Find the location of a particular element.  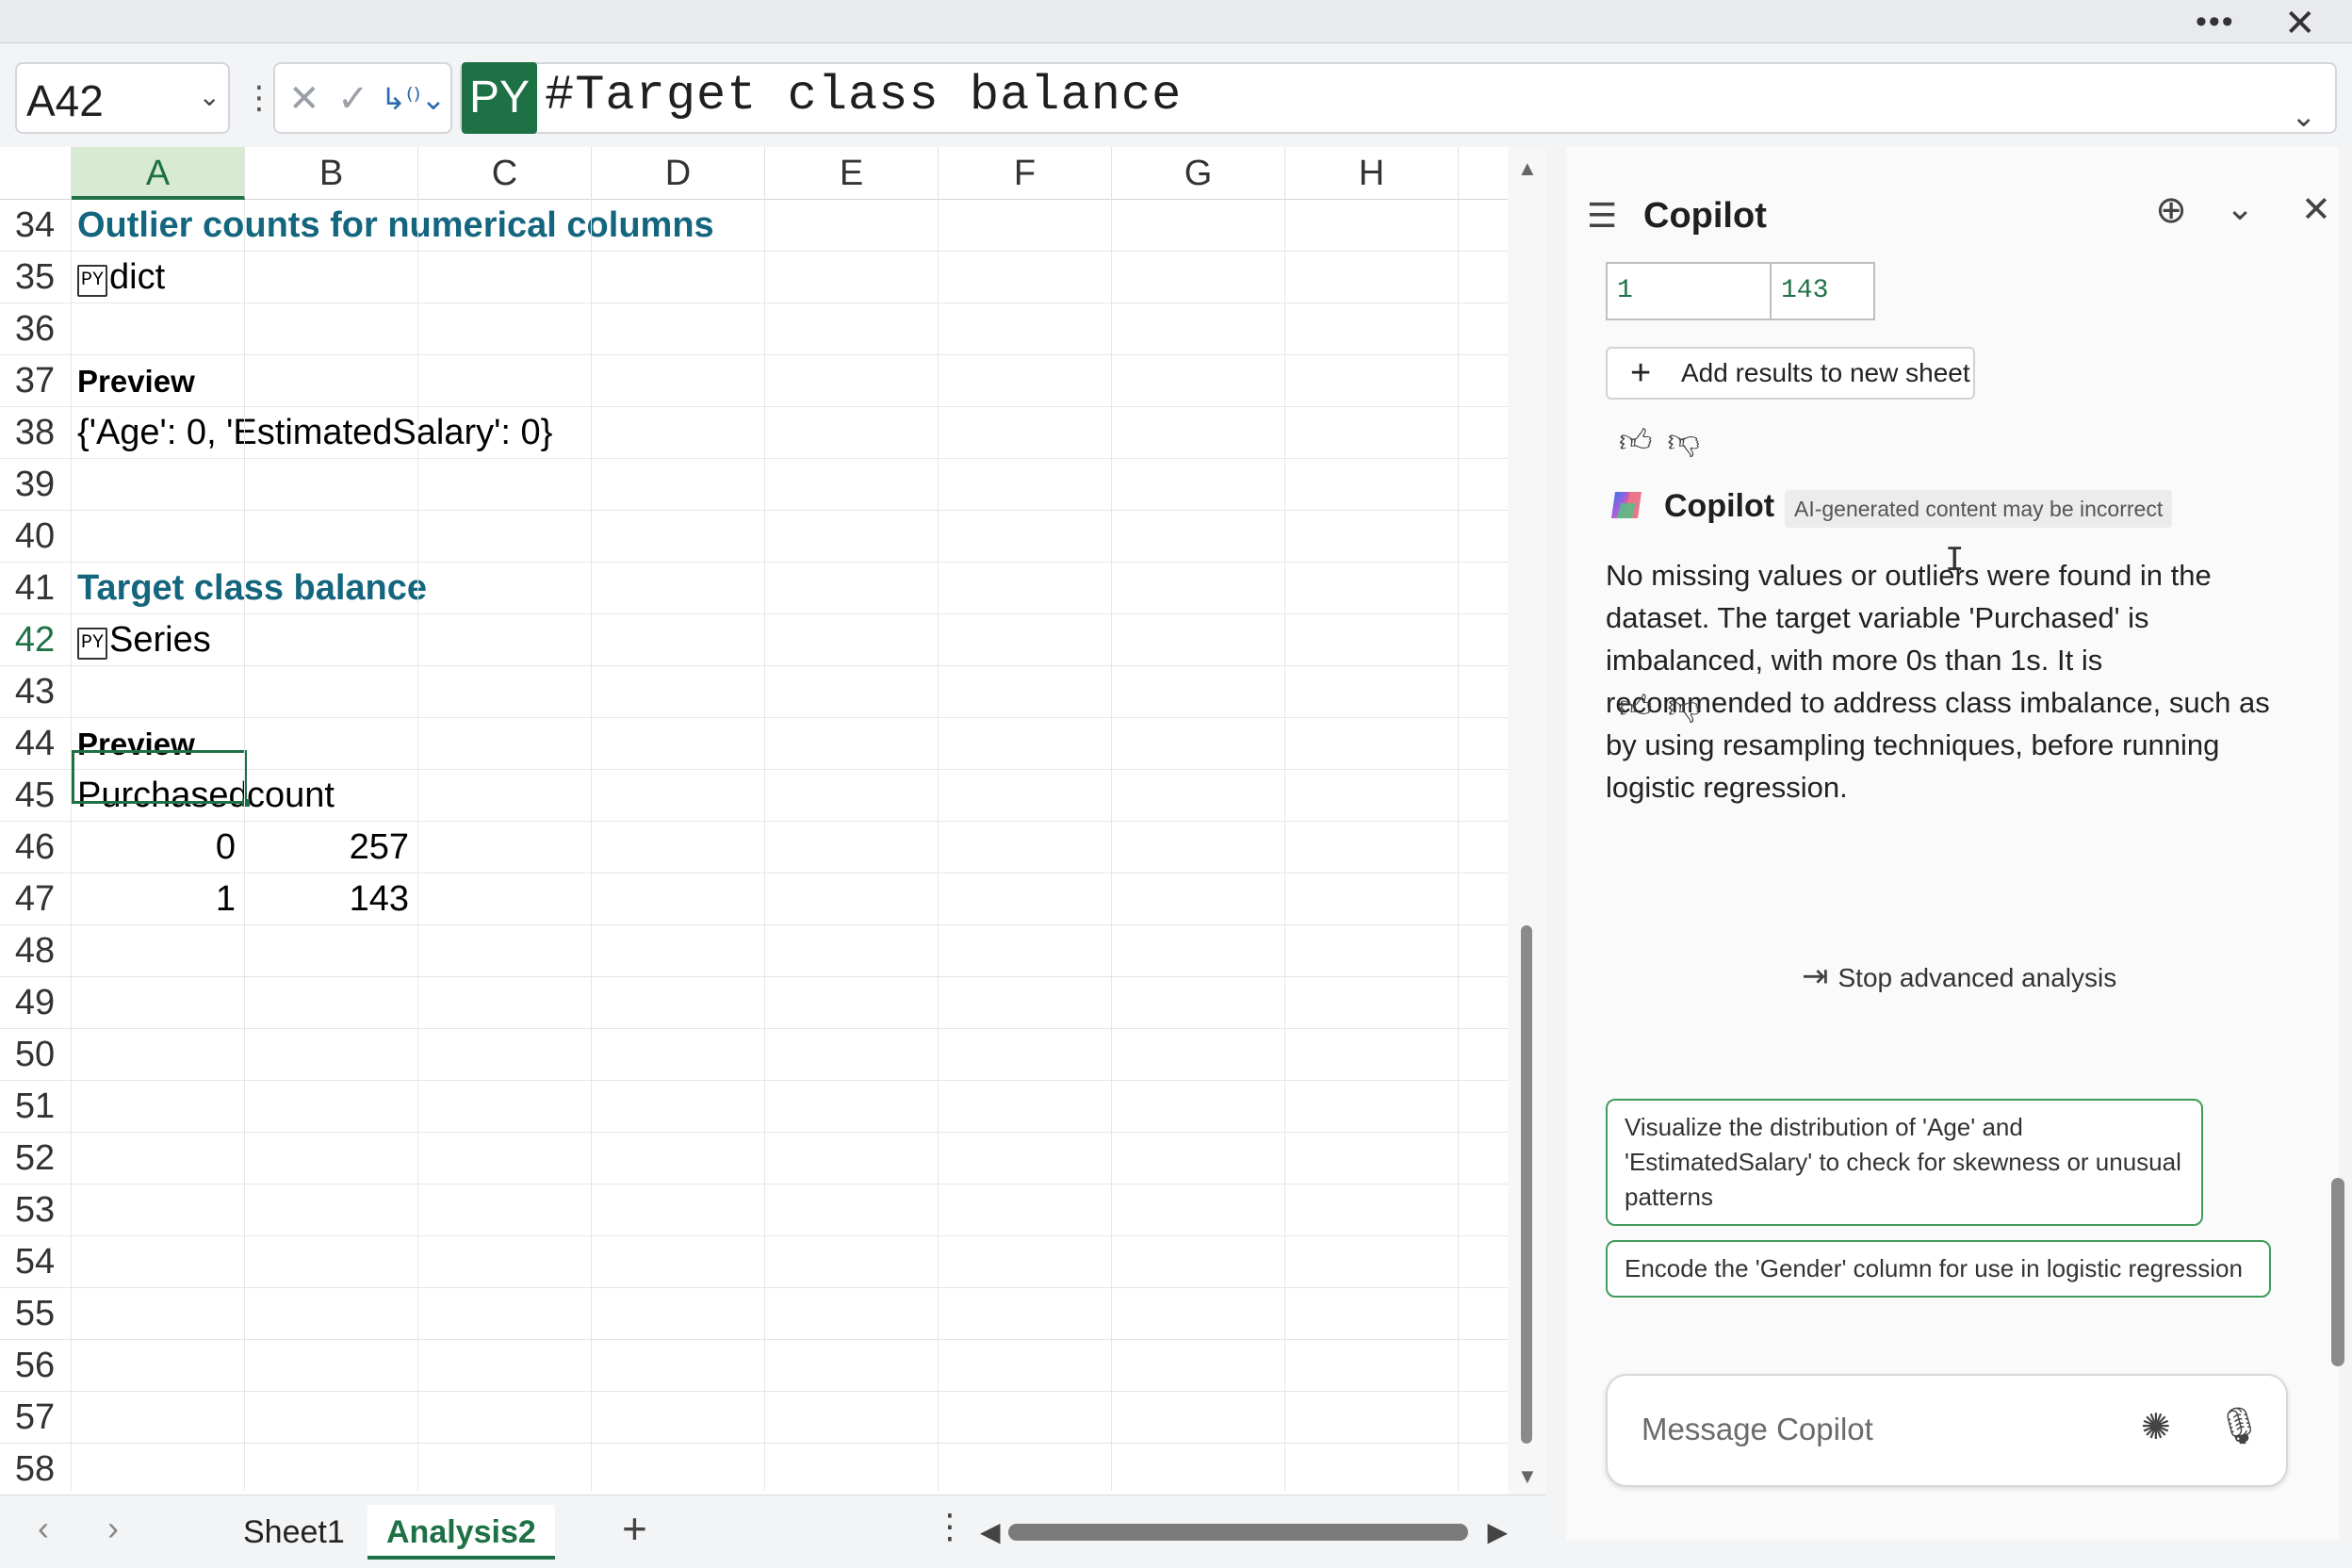

brain-icon: ✺ is located at coordinates (2156, 1427).